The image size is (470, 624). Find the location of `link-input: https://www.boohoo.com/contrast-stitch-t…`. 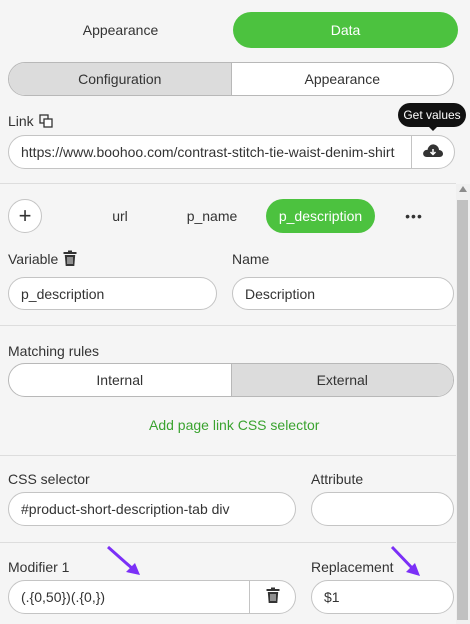

link-input: https://www.boohoo.com/contrast-stitch-t… is located at coordinates (210, 152).